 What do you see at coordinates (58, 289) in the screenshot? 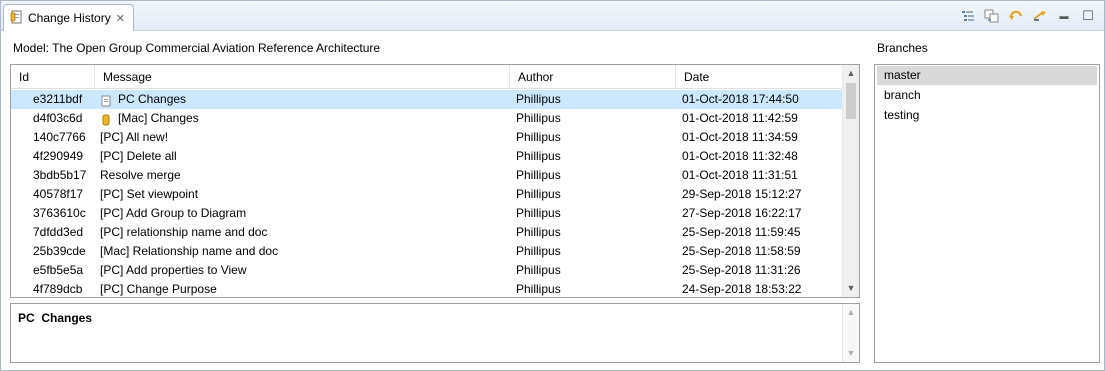
I see `commit-id: 4f789dcb` at bounding box center [58, 289].